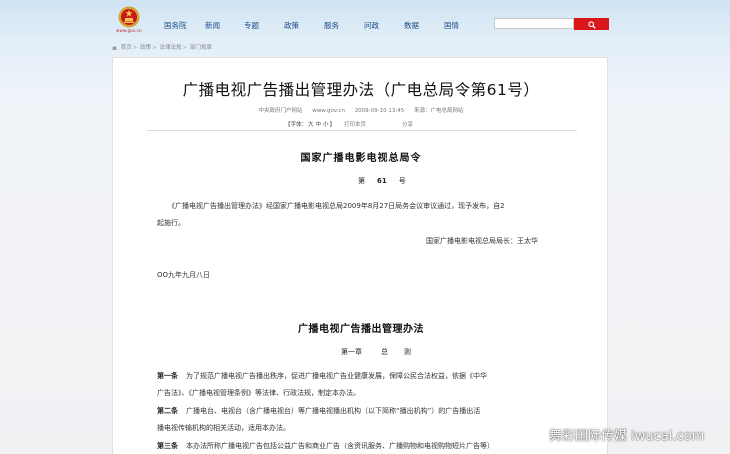 Image resolution: width=730 pixels, height=454 pixels. Describe the element at coordinates (280, 111) in the screenshot. I see `meta-source-site: 中央政府门户网站` at that location.